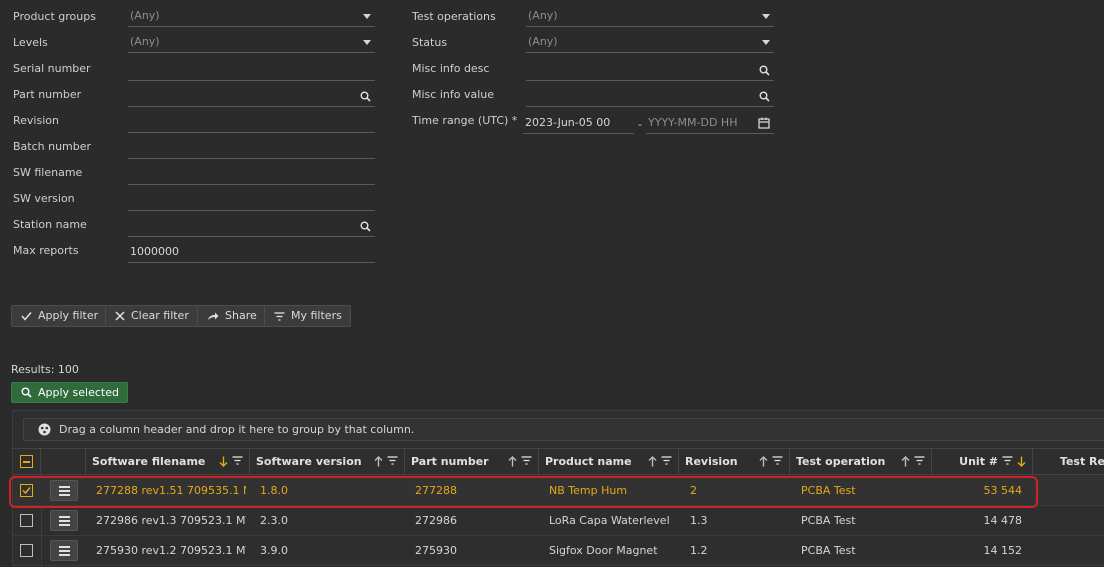  I want to click on cell-revision: 1.3, so click(699, 520).